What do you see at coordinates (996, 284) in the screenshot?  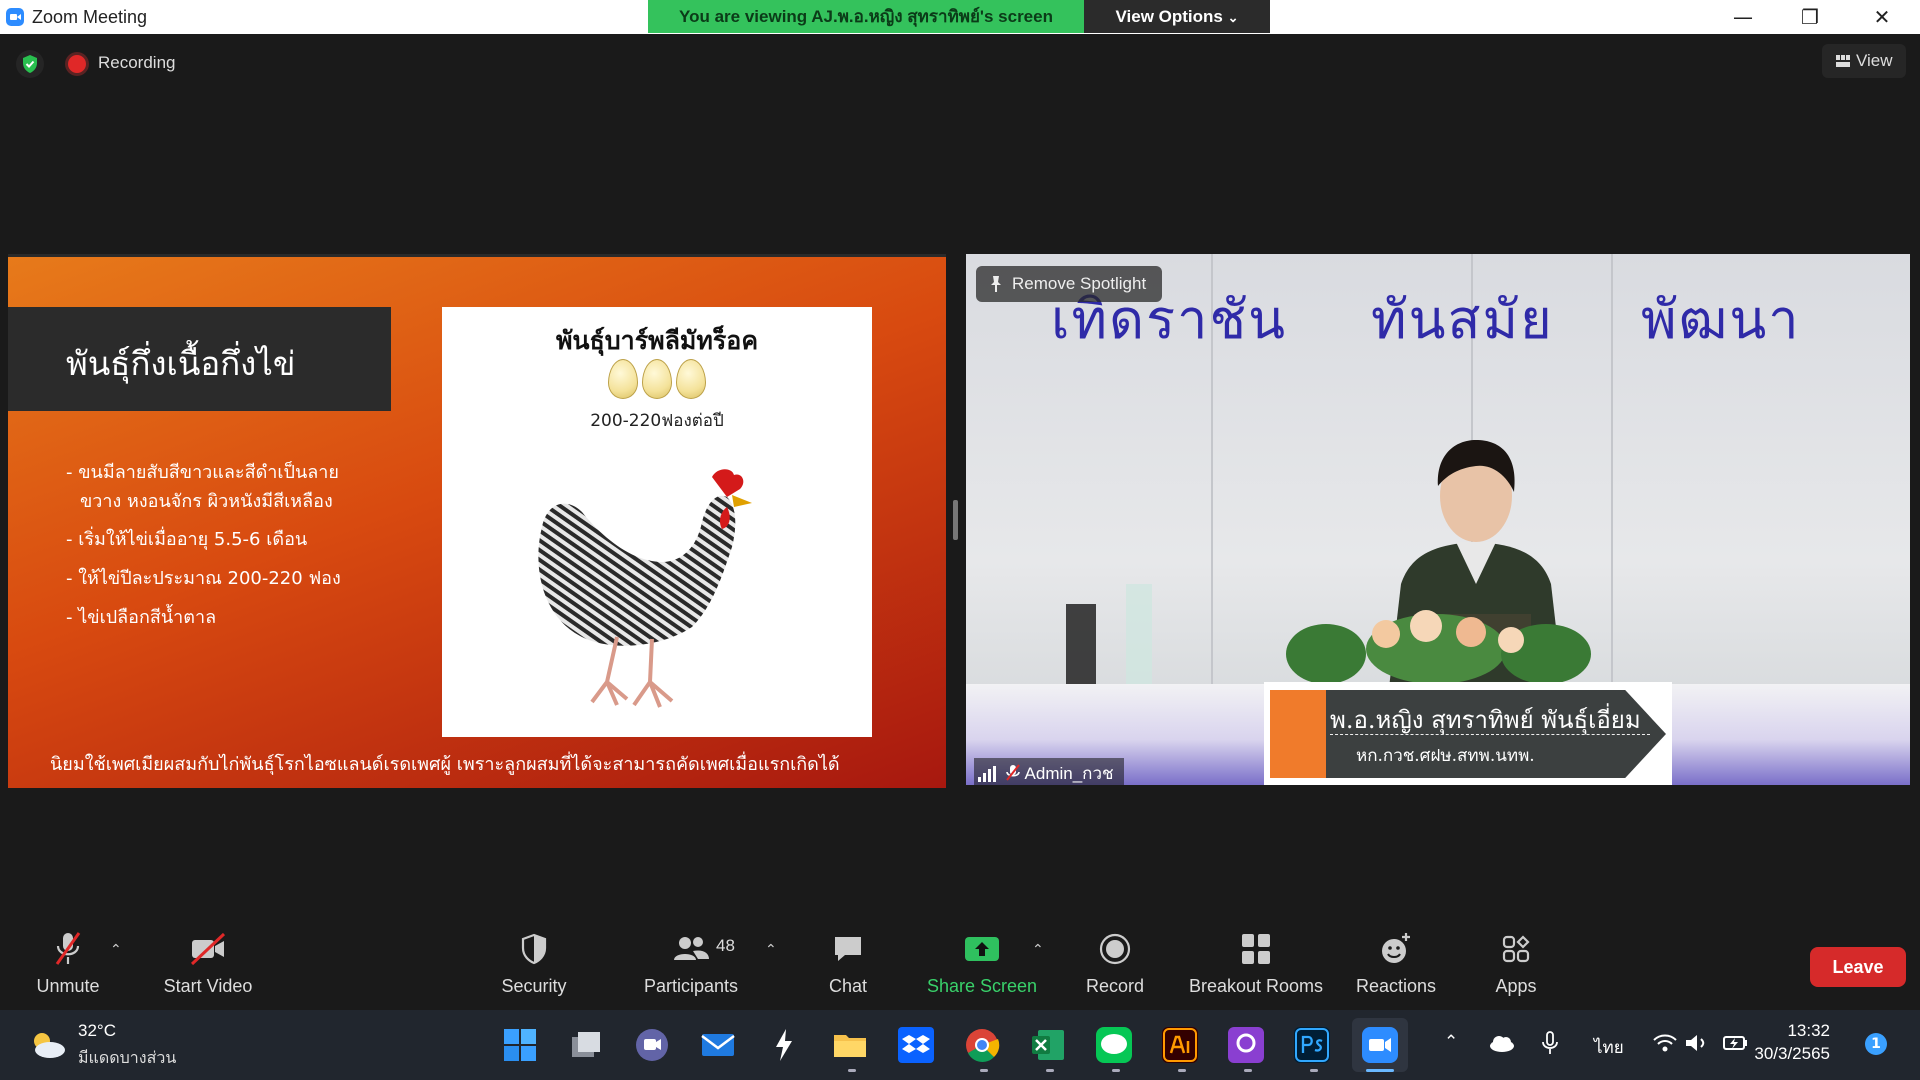 I see `pin-icon` at bounding box center [996, 284].